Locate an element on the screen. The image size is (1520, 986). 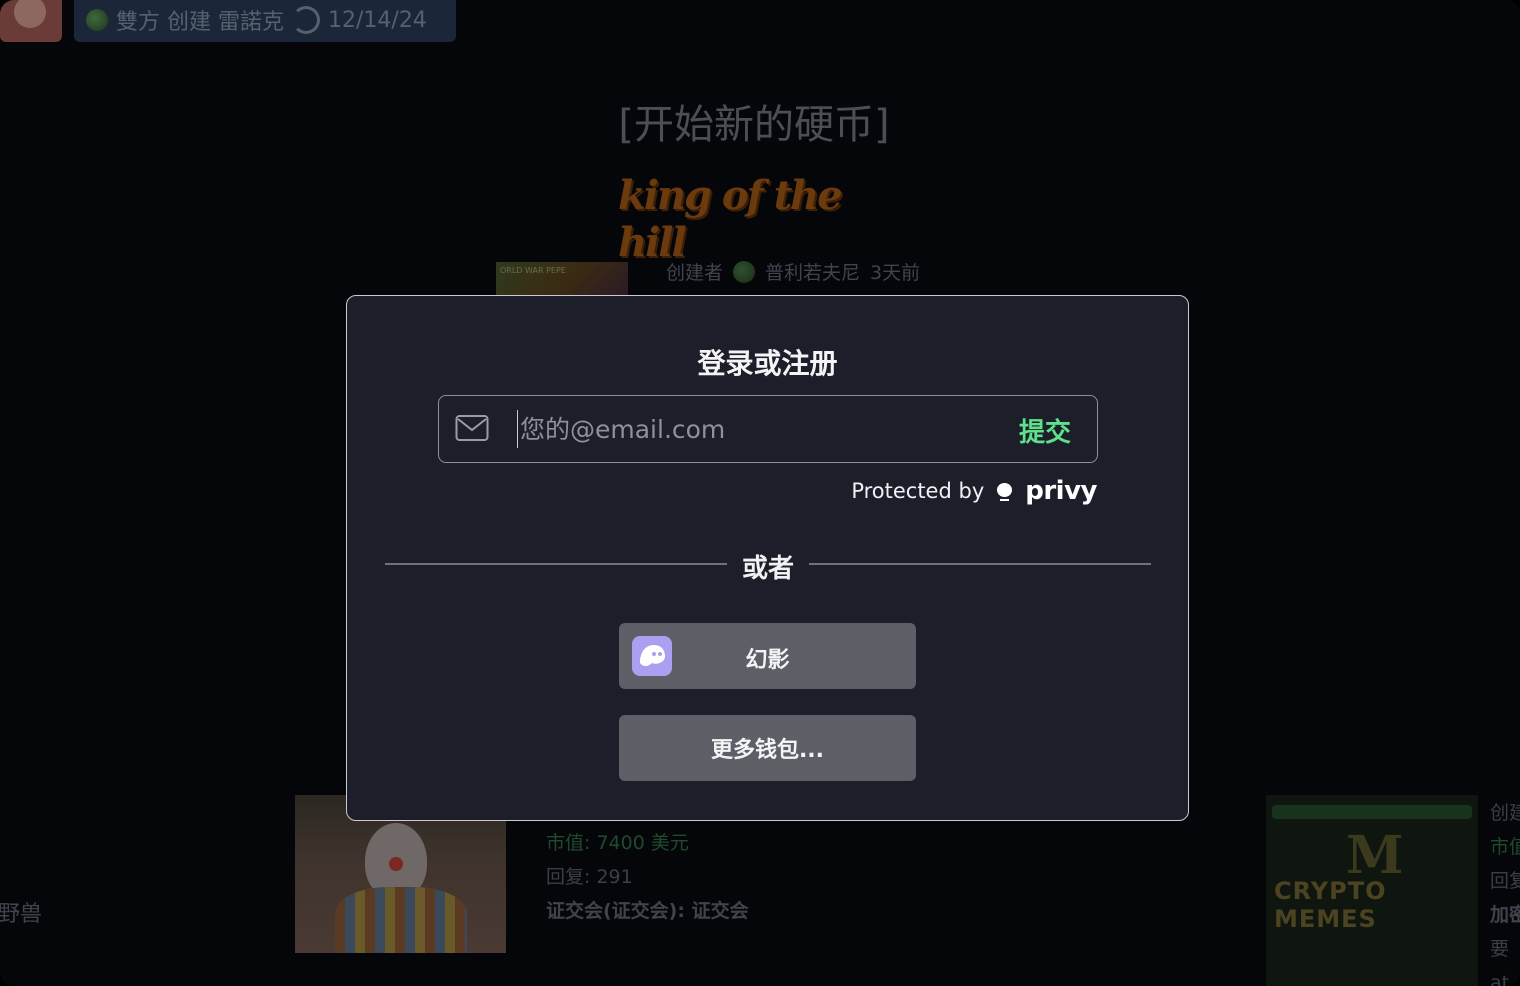
king-of-the-hill-logo: king of the hill is located at coordinates (730, 219).